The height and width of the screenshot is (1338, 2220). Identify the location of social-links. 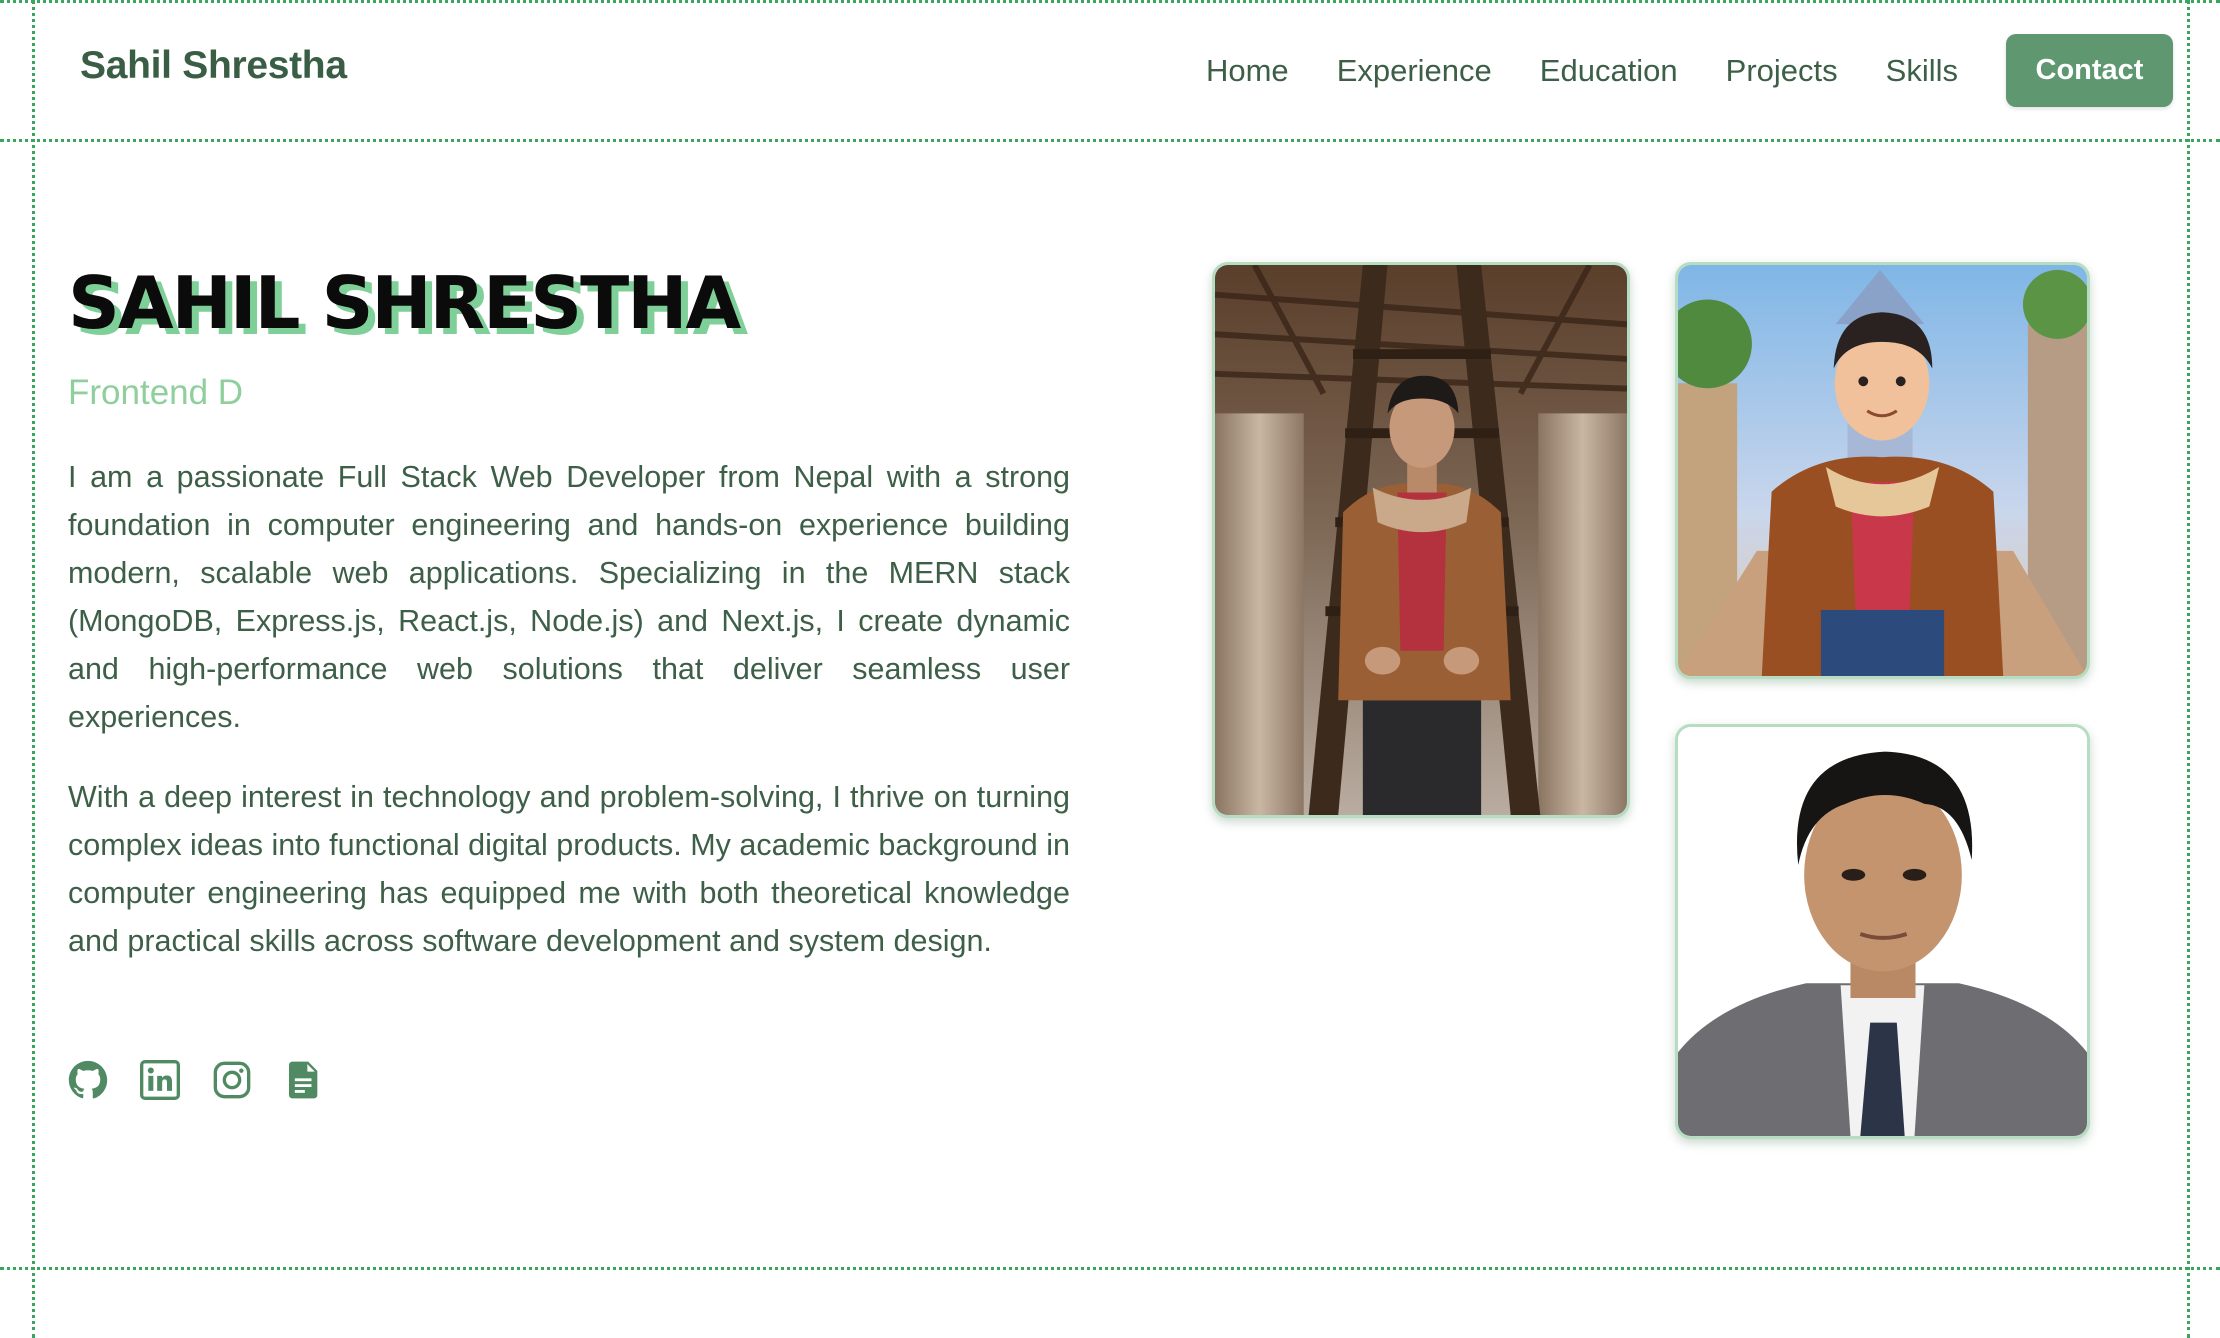
(212, 1080).